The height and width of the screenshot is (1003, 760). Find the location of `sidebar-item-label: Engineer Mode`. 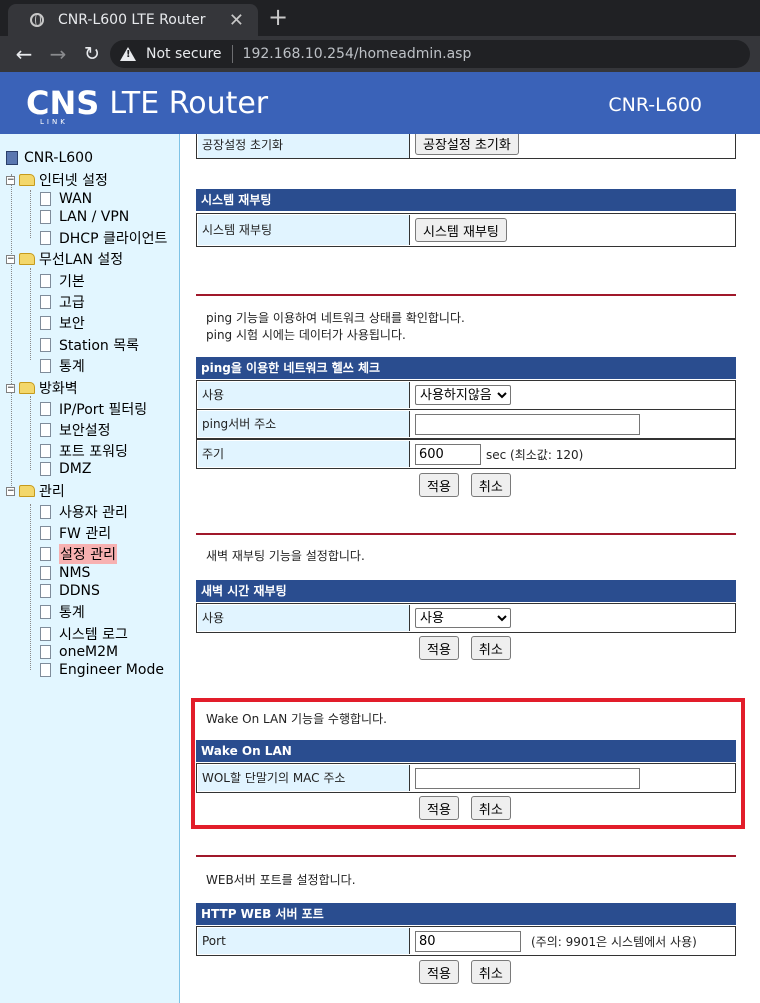

sidebar-item-label: Engineer Mode is located at coordinates (111, 670).